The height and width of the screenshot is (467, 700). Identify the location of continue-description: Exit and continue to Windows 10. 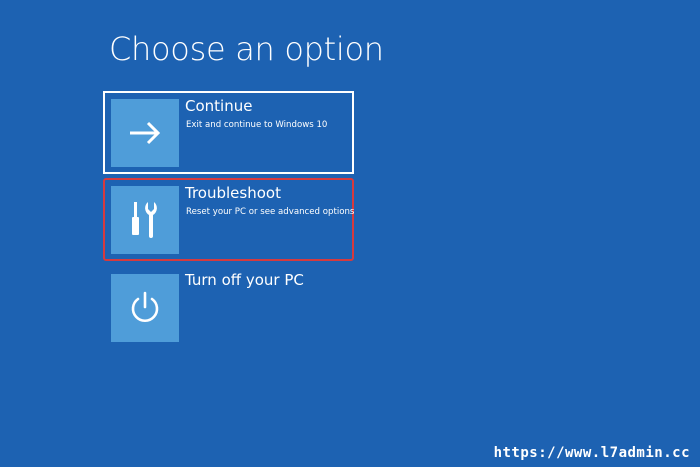
(257, 125).